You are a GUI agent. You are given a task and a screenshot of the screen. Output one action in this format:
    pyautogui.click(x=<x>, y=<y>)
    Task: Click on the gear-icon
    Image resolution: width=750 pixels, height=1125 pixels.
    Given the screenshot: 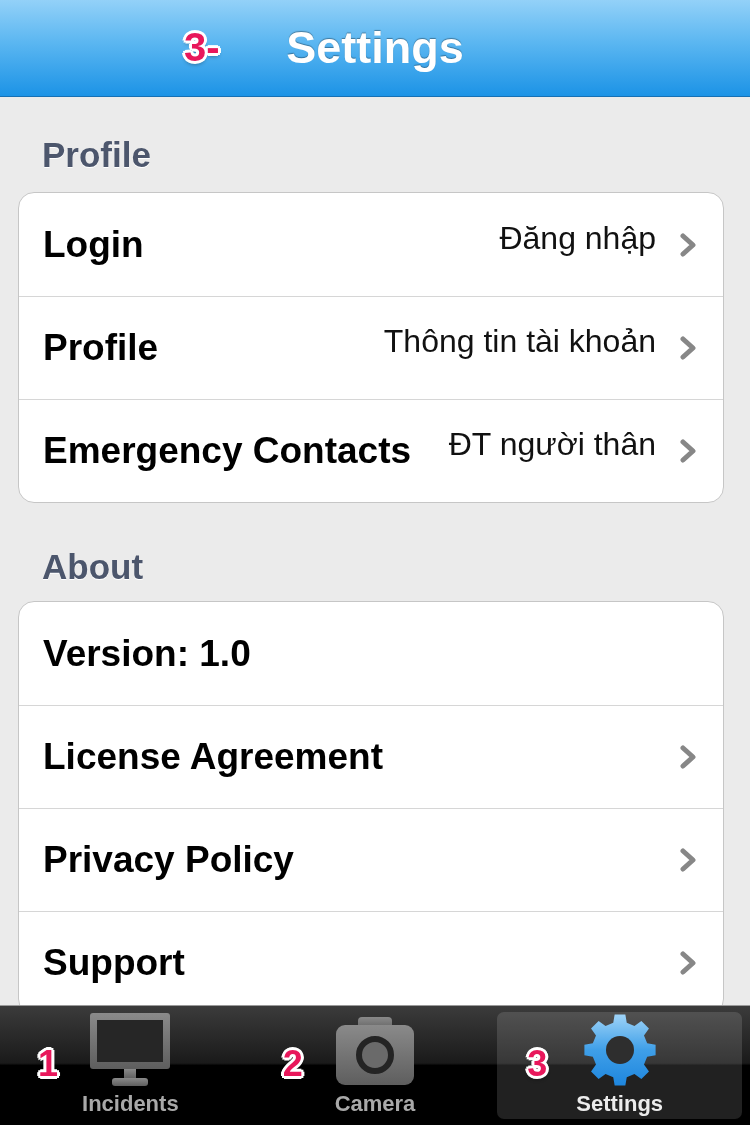 What is the action you would take?
    pyautogui.click(x=619, y=1050)
    